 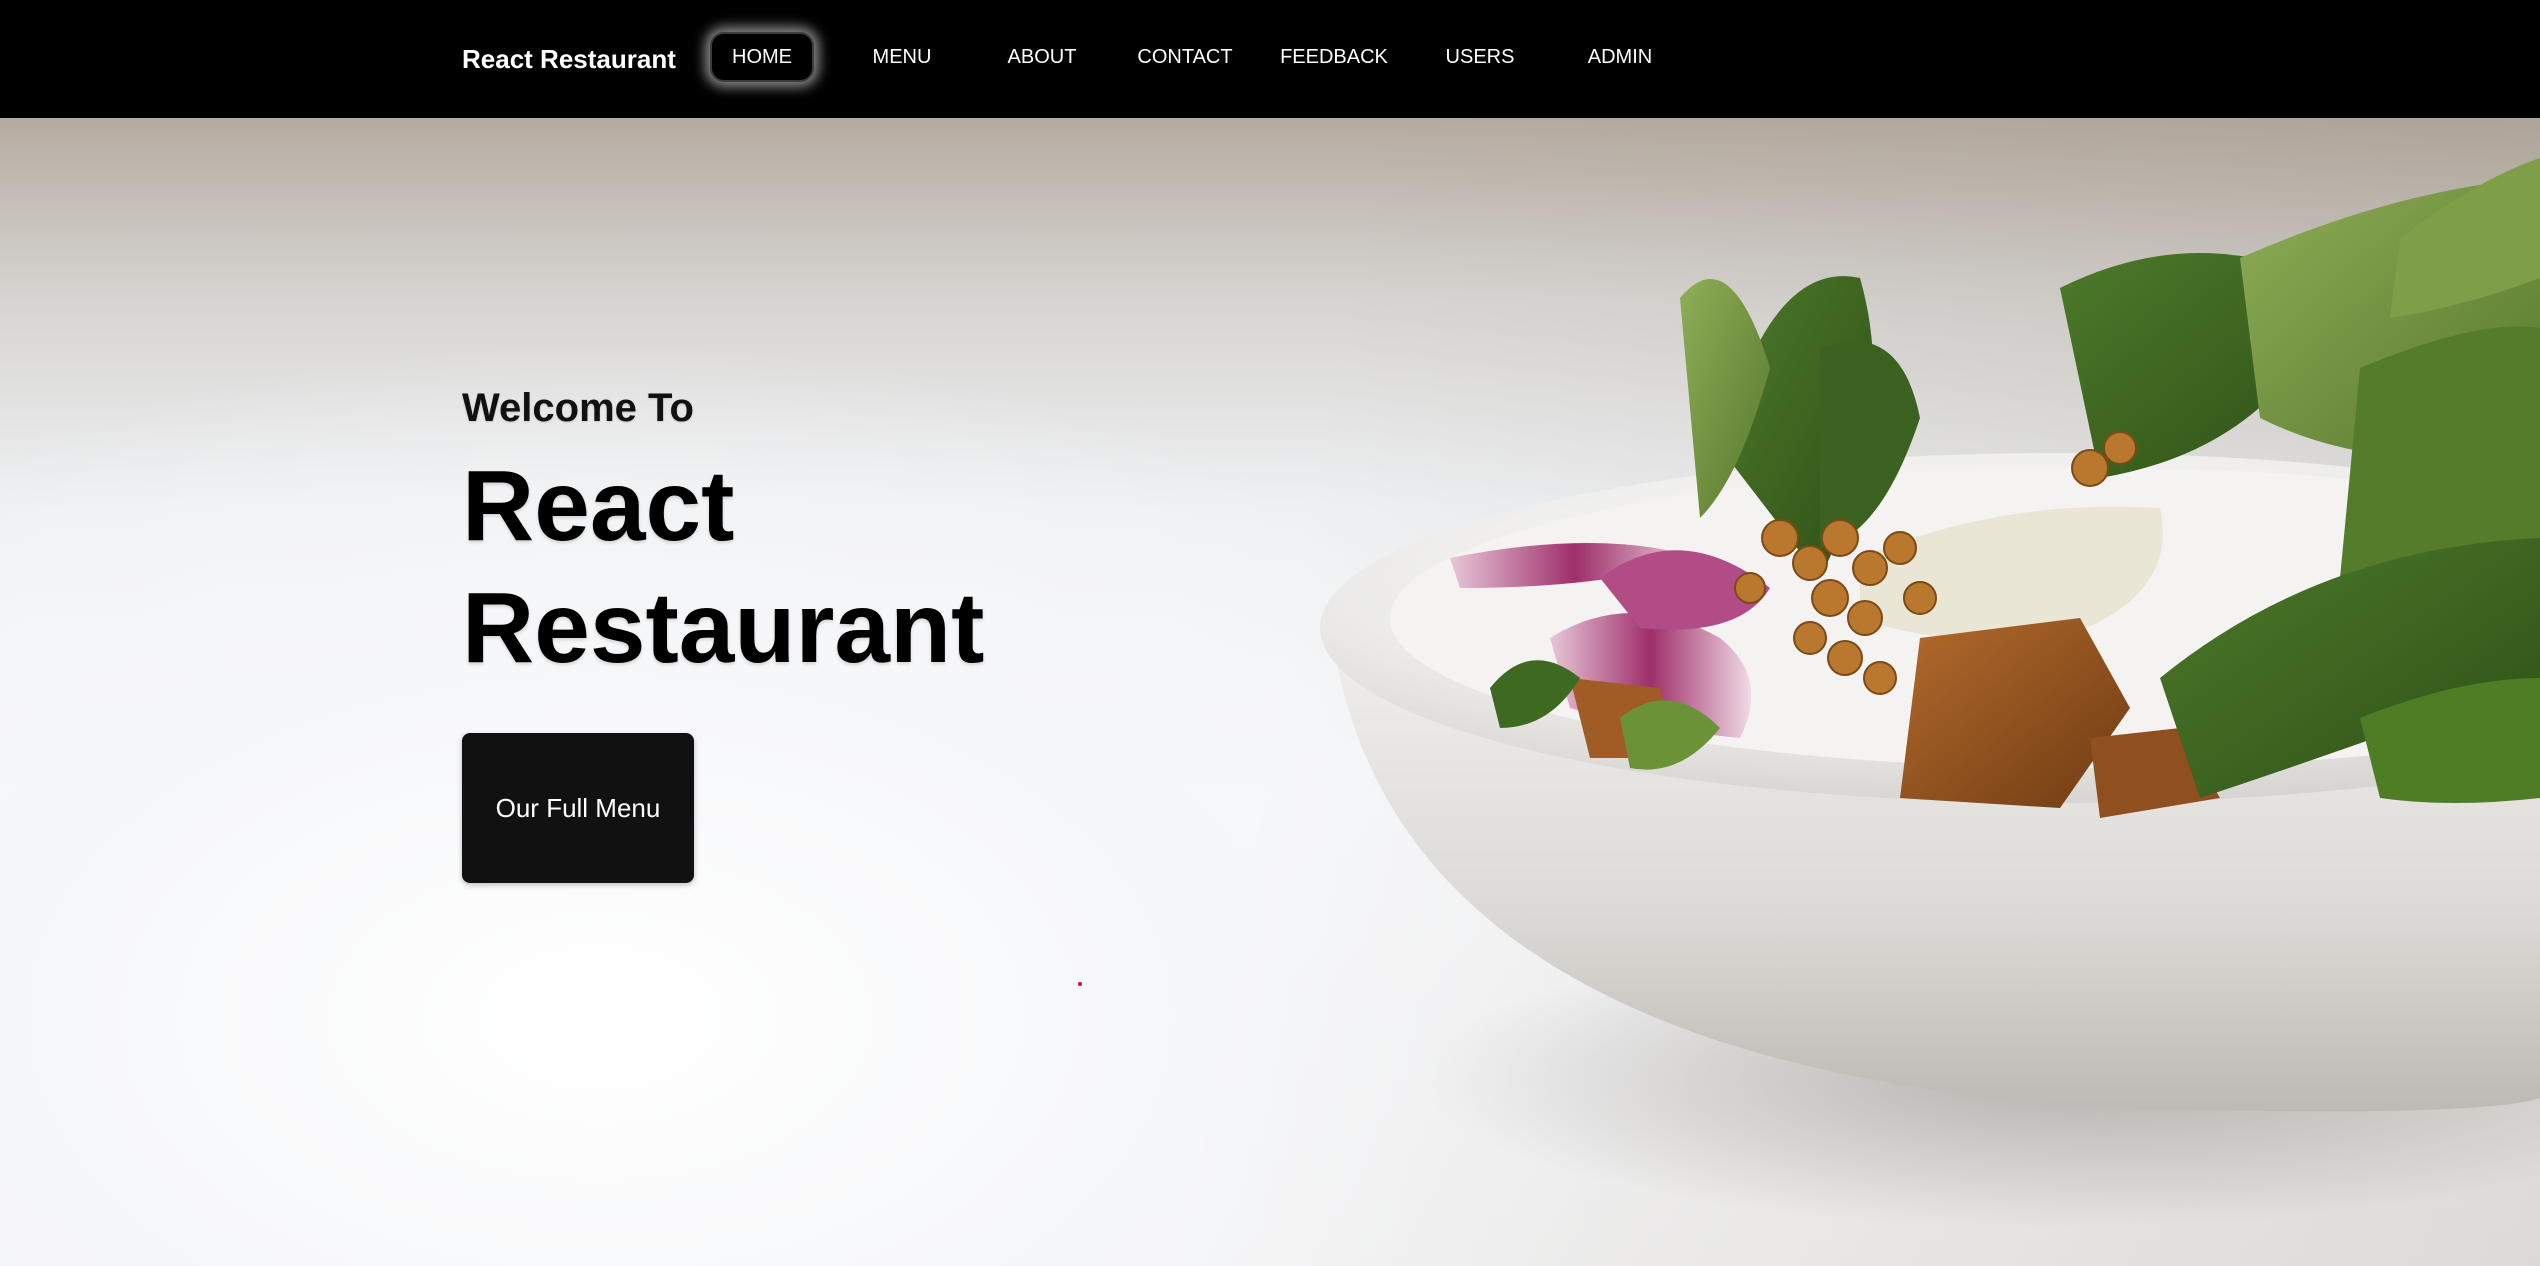 I want to click on nav-link-admin: ADMIN, so click(x=1620, y=57).